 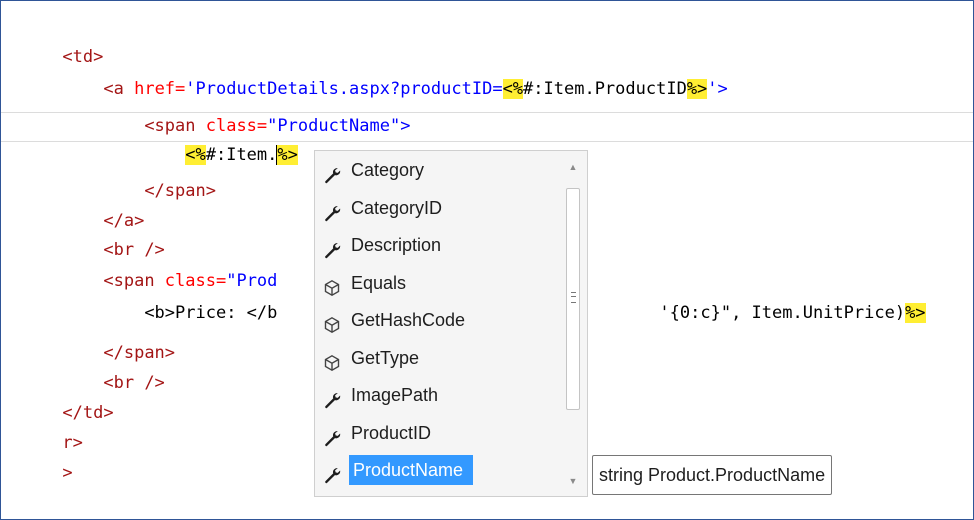 I want to click on code-line-current: <%#:Item.%>, so click(x=149, y=139).